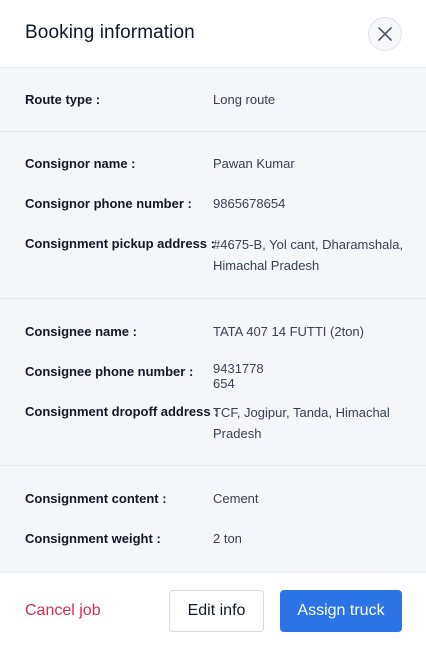 Image resolution: width=426 pixels, height=648 pixels. What do you see at coordinates (254, 163) in the screenshot?
I see `consignor-name-value: Pawan Kumar` at bounding box center [254, 163].